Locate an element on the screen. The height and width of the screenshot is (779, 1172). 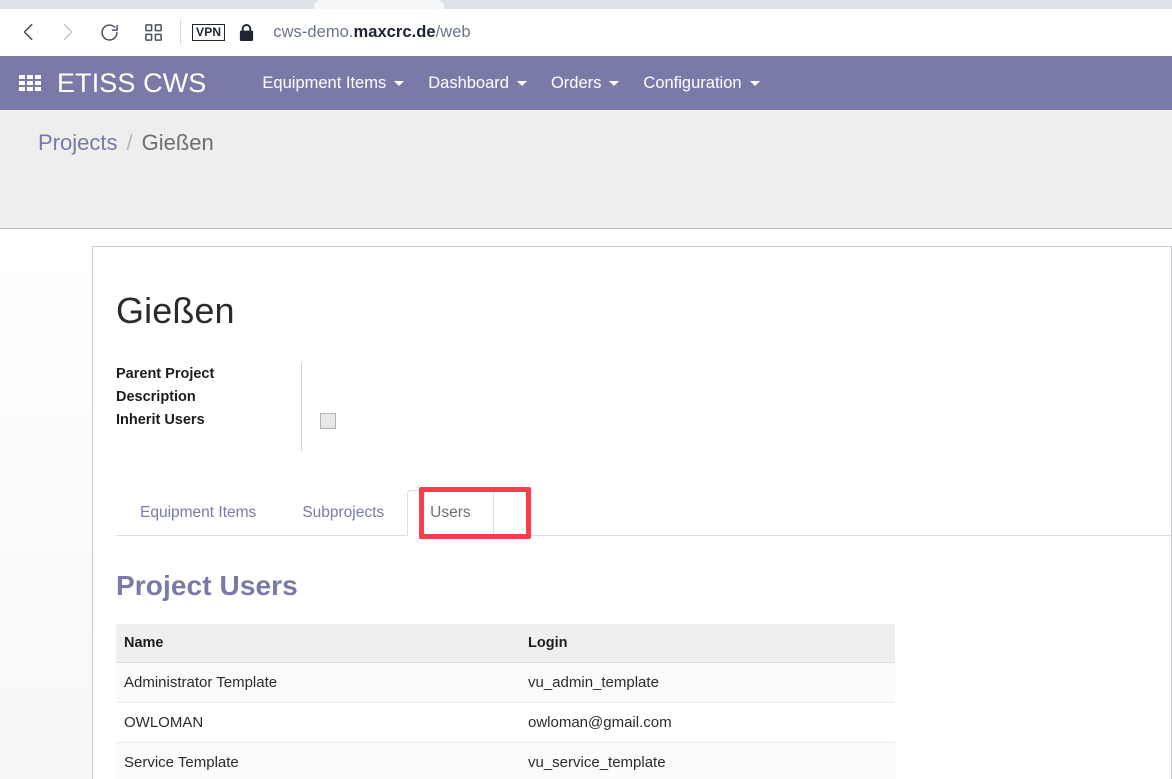
forward-arrow-icon is located at coordinates (67, 32).